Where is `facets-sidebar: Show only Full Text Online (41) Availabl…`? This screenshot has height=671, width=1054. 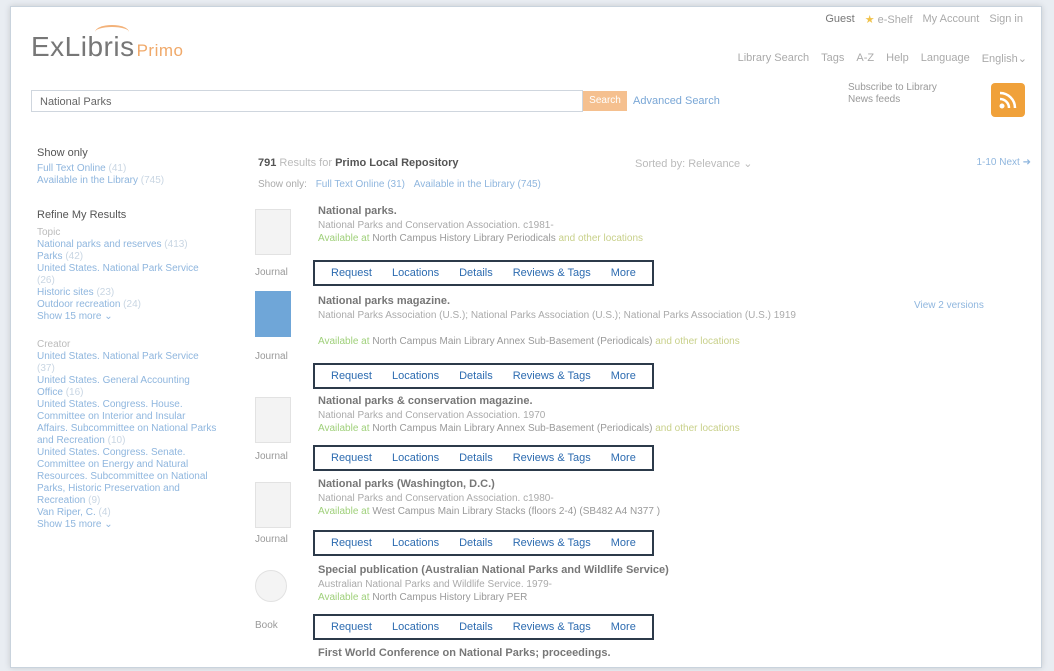 facets-sidebar: Show only Full Text Online (41) Availabl… is located at coordinates (127, 339).